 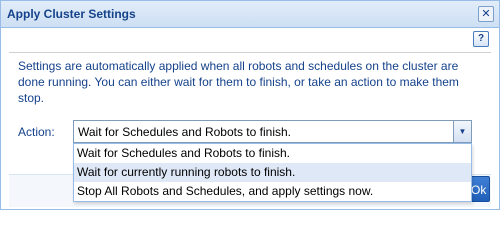 What do you see at coordinates (481, 39) in the screenshot?
I see `help-icon: ?` at bounding box center [481, 39].